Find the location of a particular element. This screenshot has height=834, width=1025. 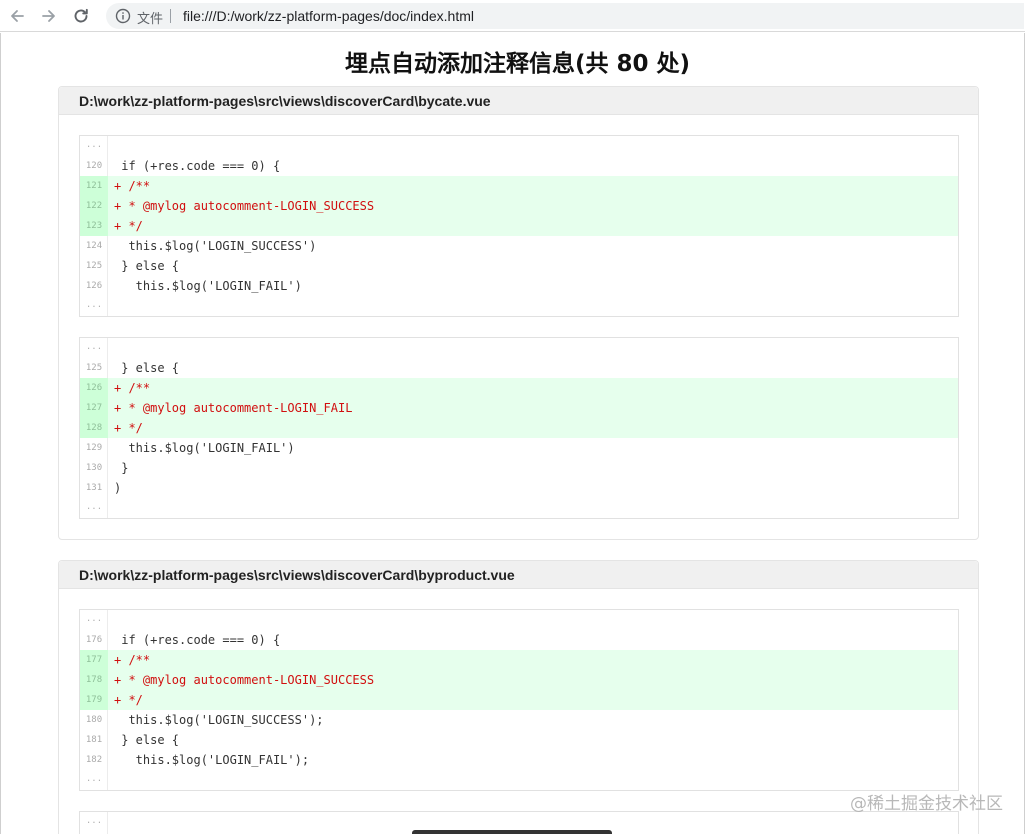

context-code-line: 181 } else { is located at coordinates (519, 740).